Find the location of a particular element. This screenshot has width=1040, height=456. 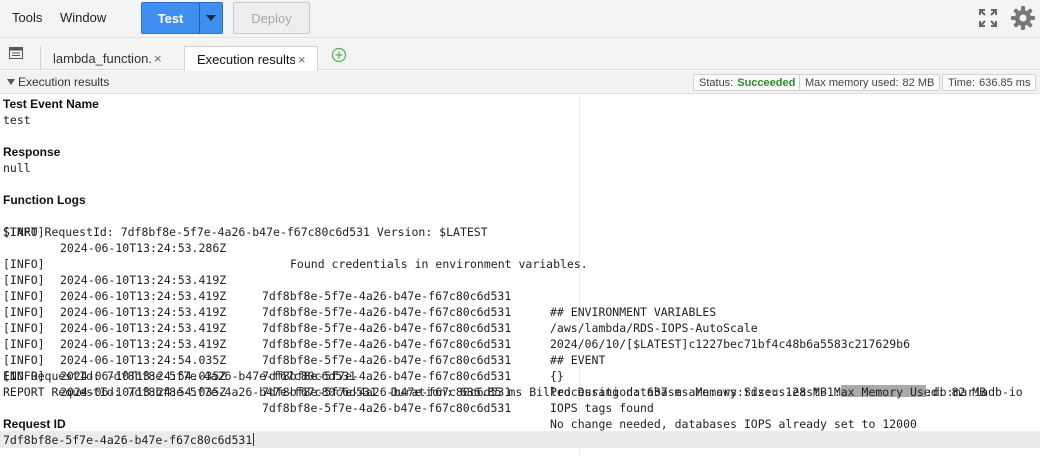

test-dropdown-button is located at coordinates (211, 18).